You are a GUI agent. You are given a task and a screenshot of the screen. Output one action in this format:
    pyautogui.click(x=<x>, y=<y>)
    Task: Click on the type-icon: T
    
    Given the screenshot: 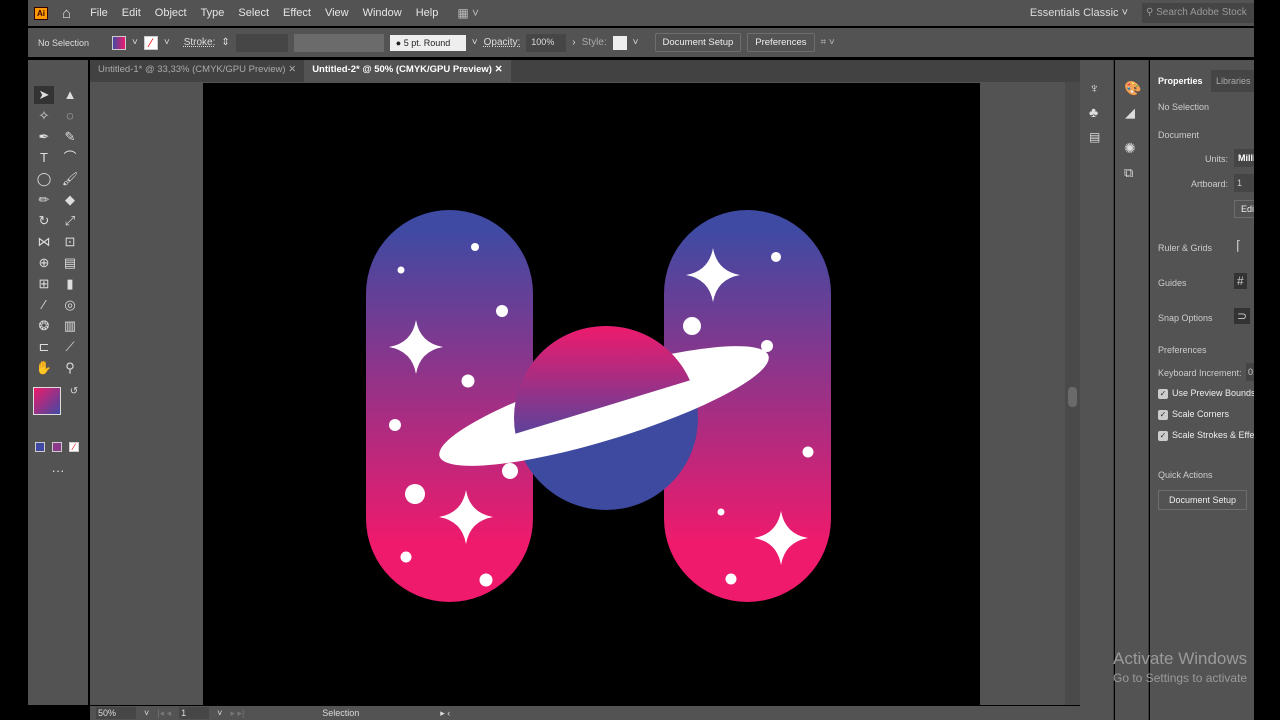 What is the action you would take?
    pyautogui.click(x=44, y=158)
    